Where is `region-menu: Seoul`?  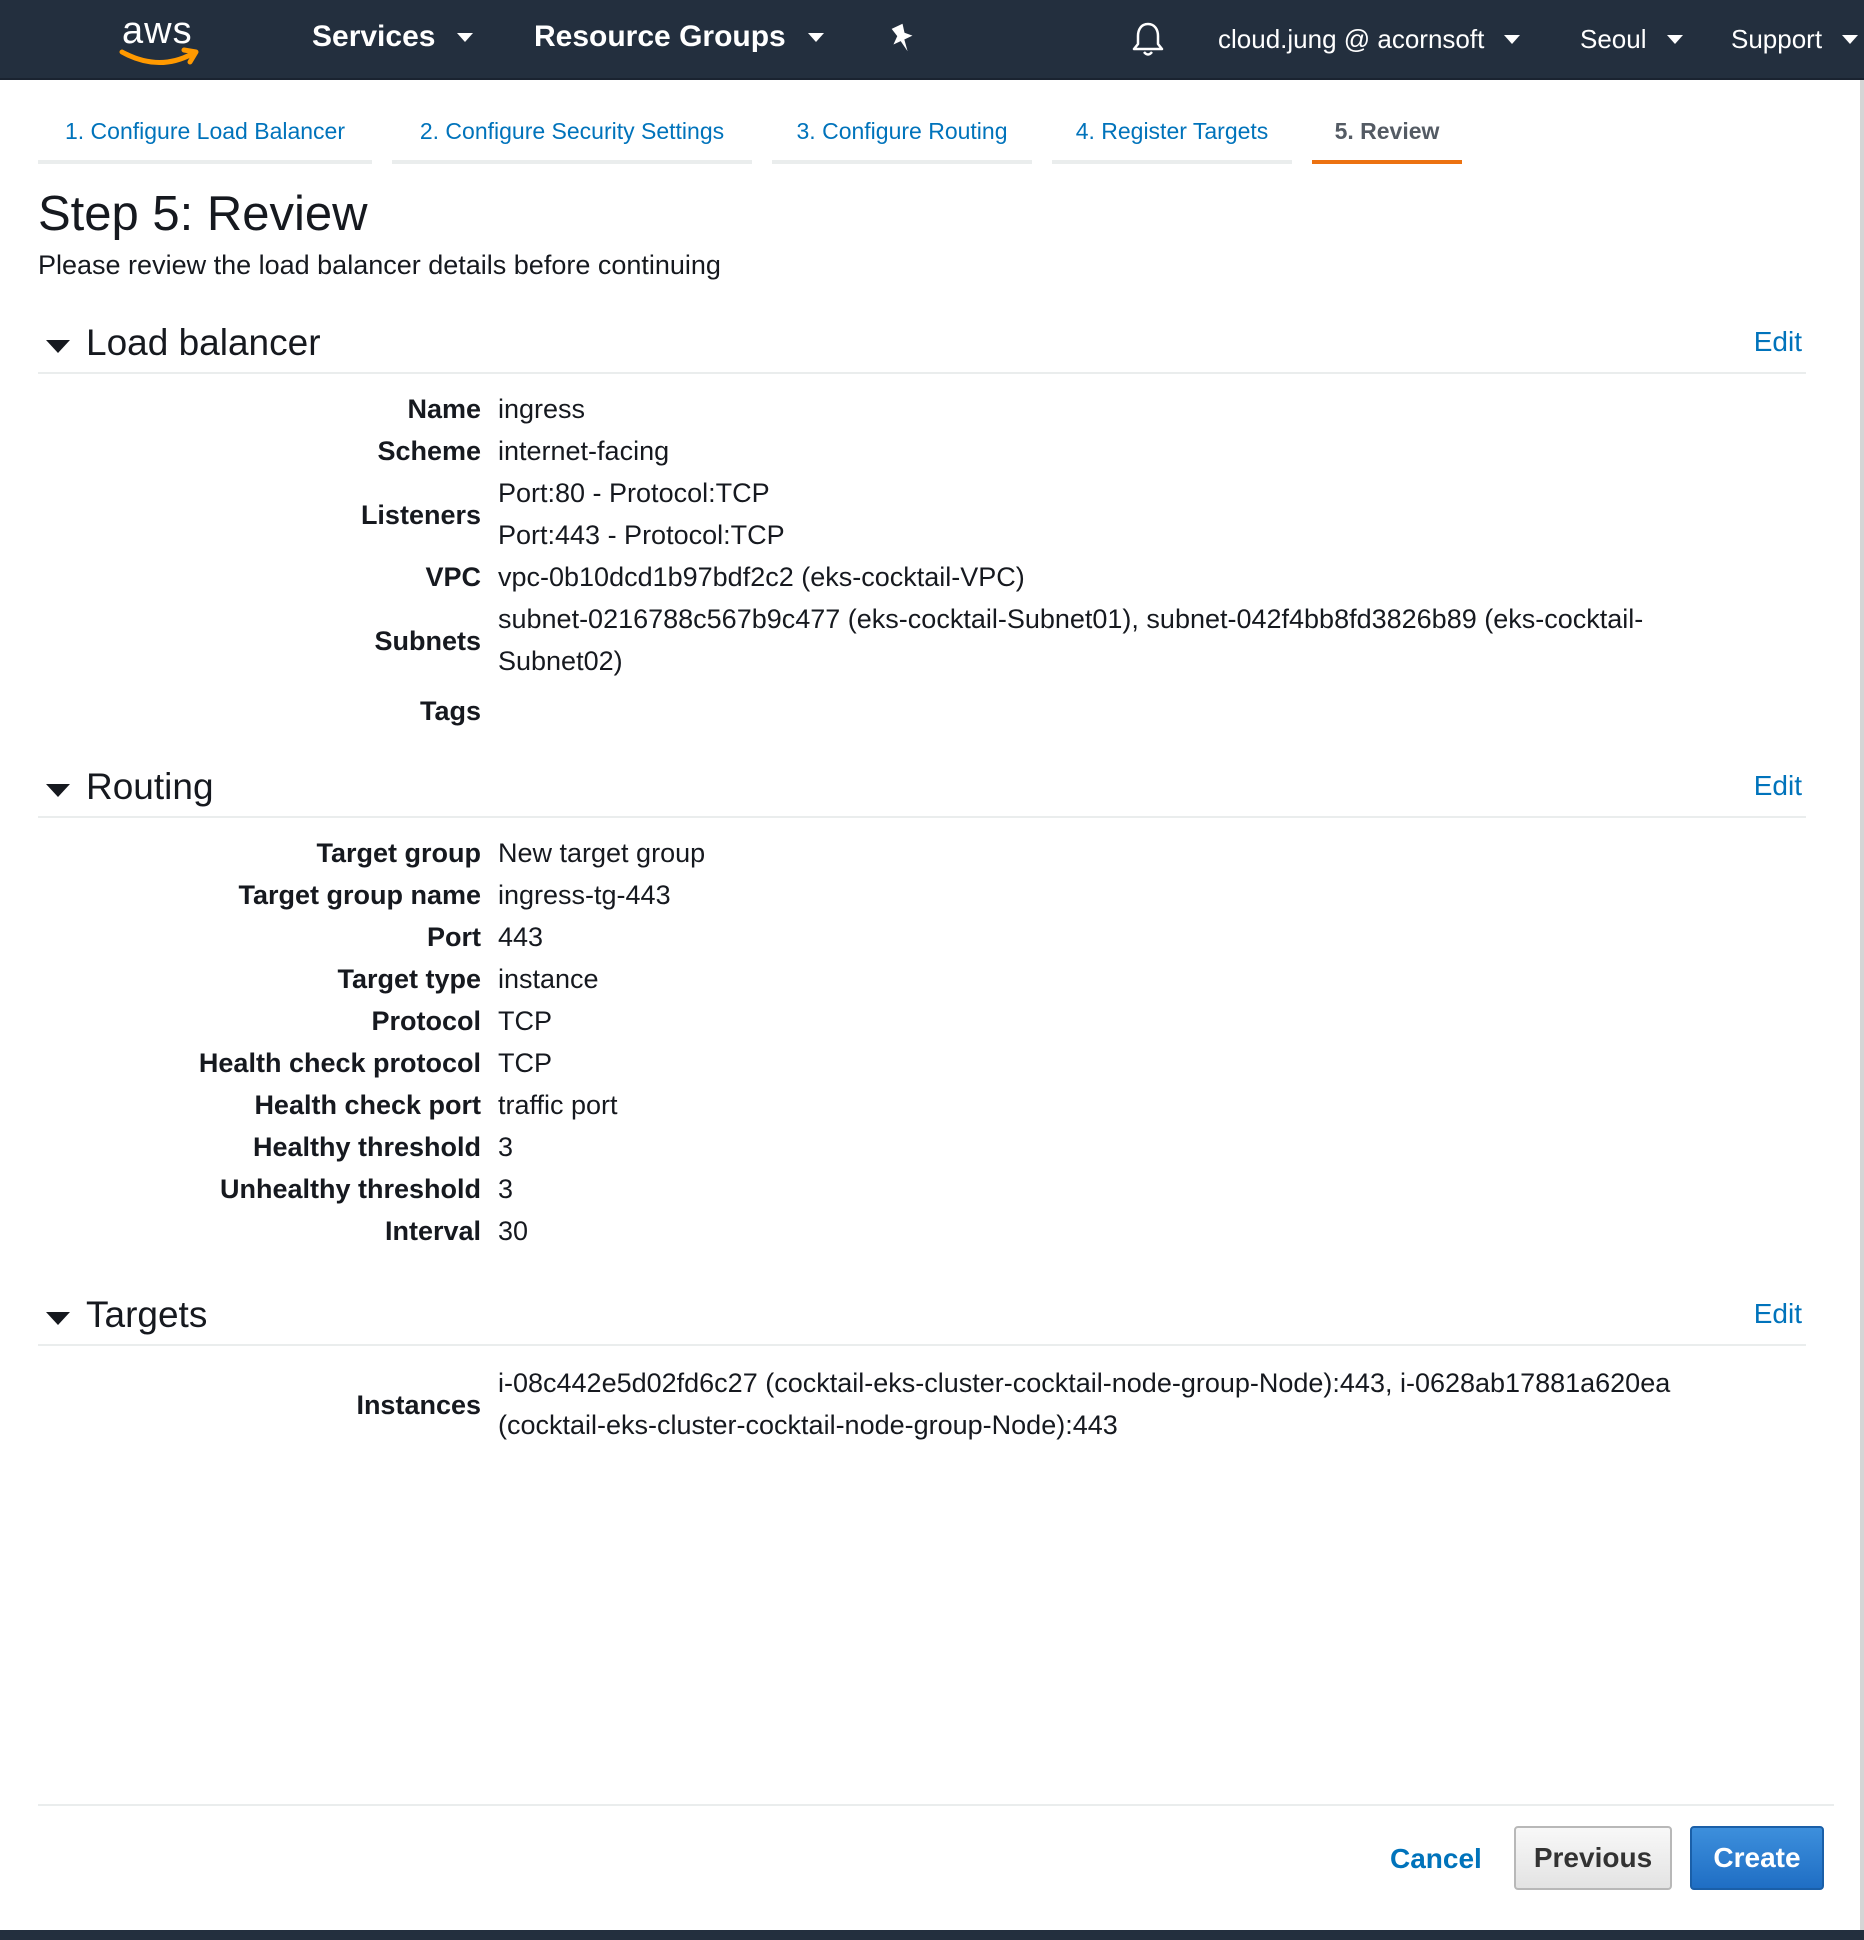 region-menu: Seoul is located at coordinates (1631, 39).